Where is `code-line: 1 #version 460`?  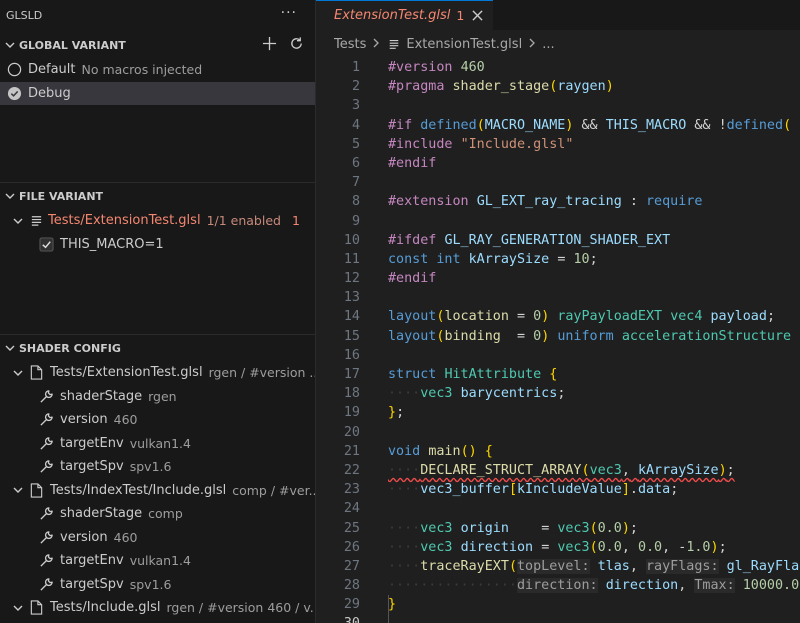
code-line: 1 #version 460 is located at coordinates (558, 67).